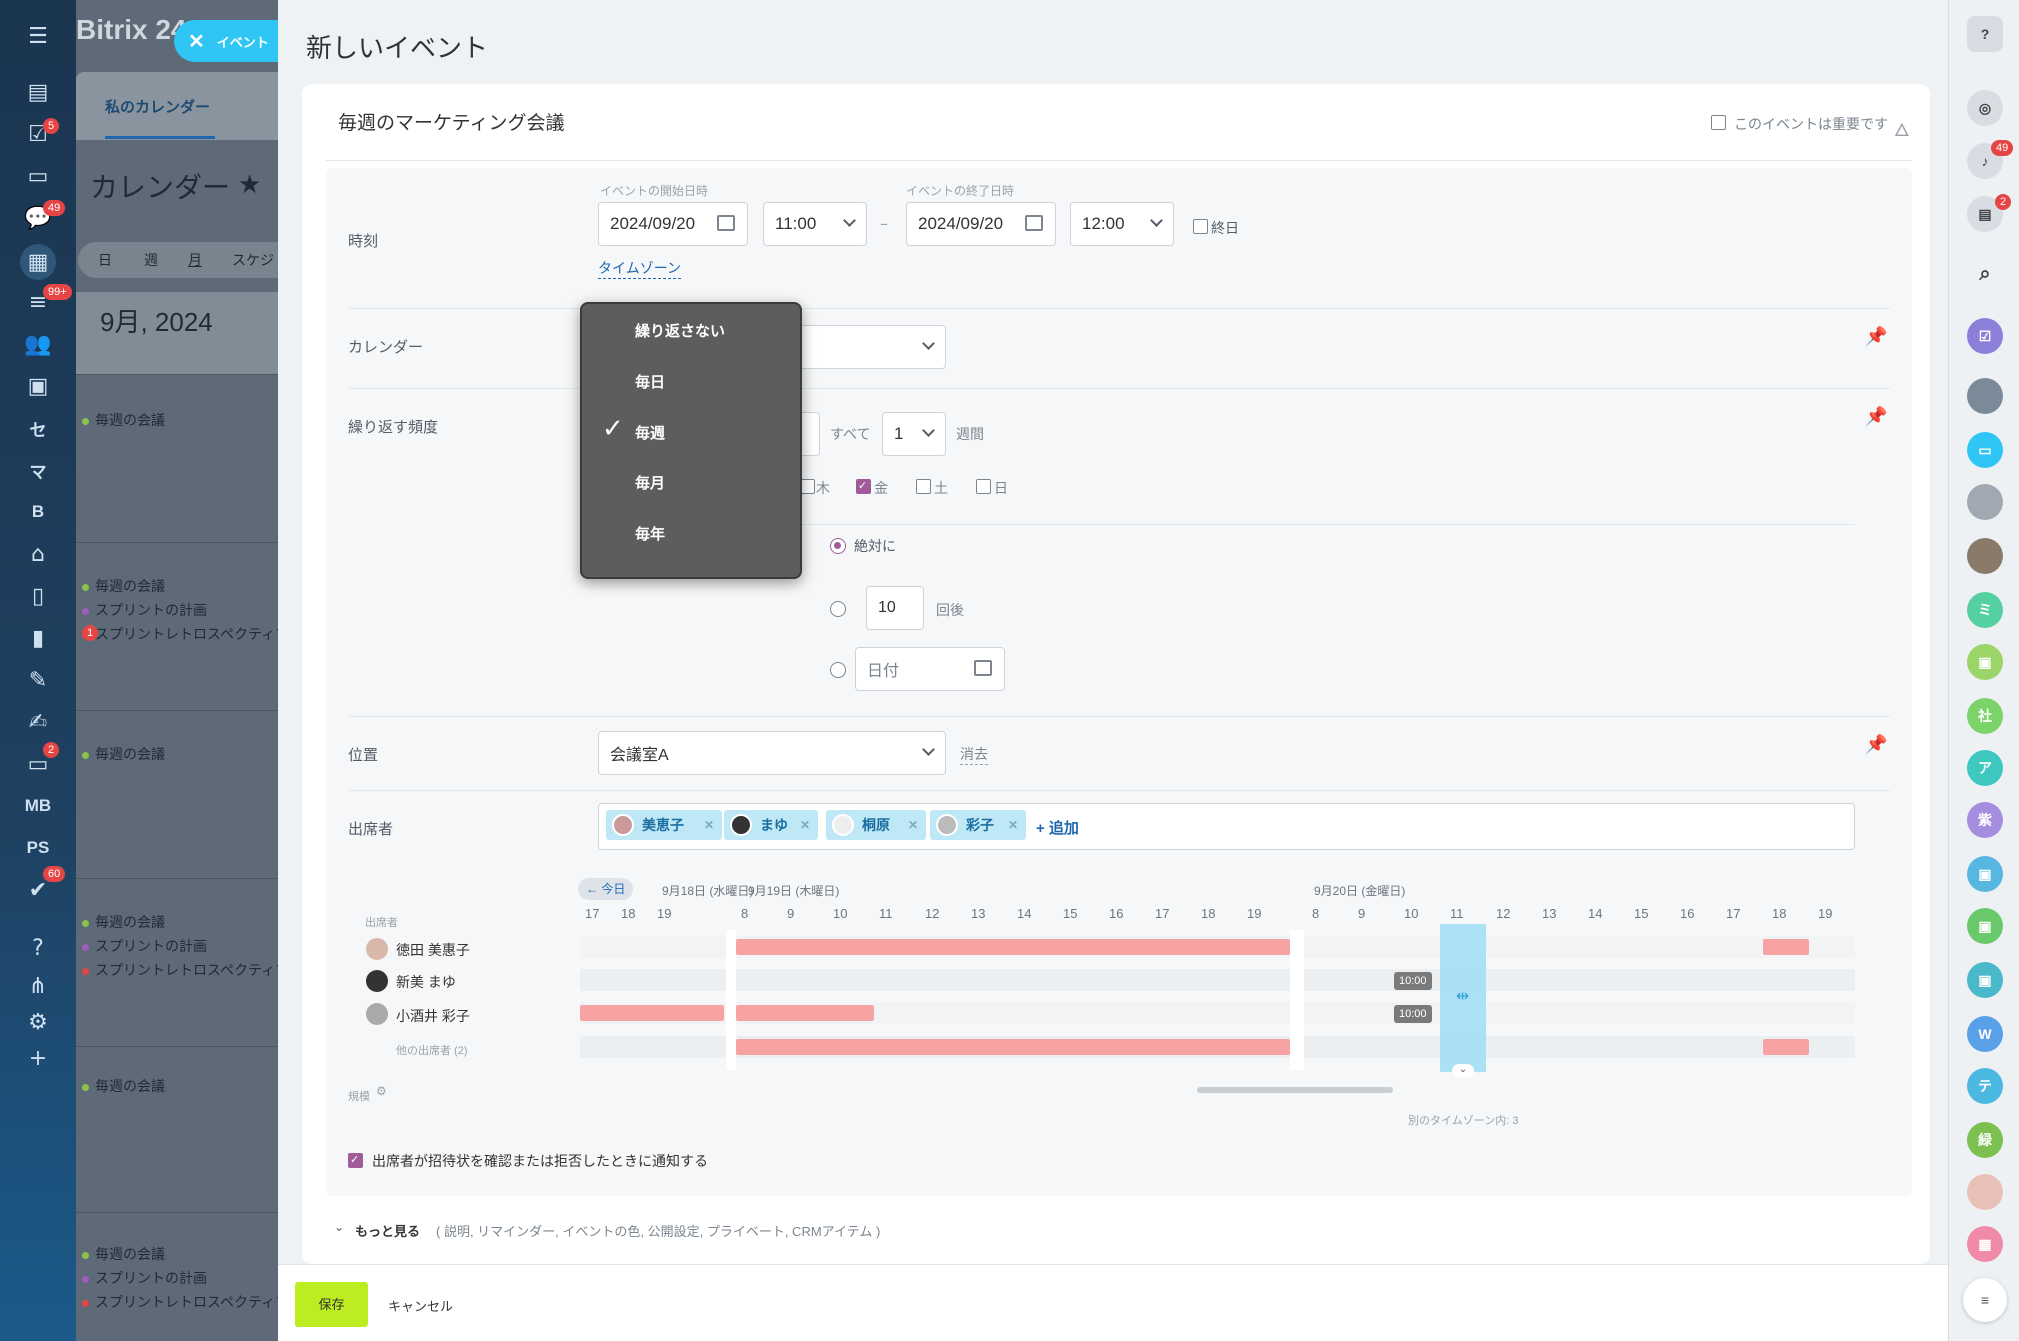  Describe the element at coordinates (151, 260) in the screenshot. I see `view-week: 週` at that location.